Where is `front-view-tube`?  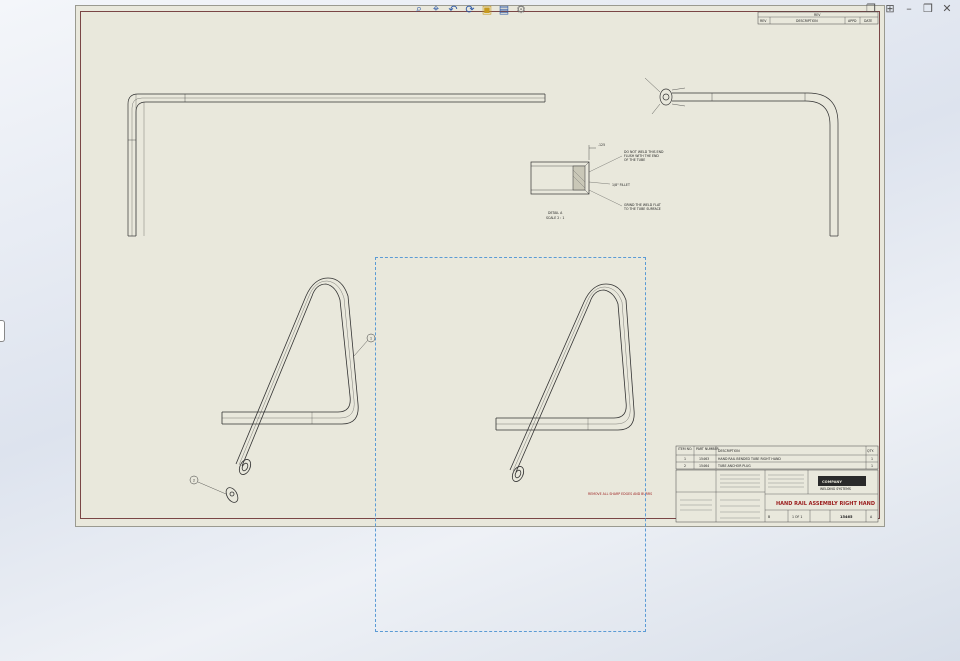
front-view-tube is located at coordinates (336, 165).